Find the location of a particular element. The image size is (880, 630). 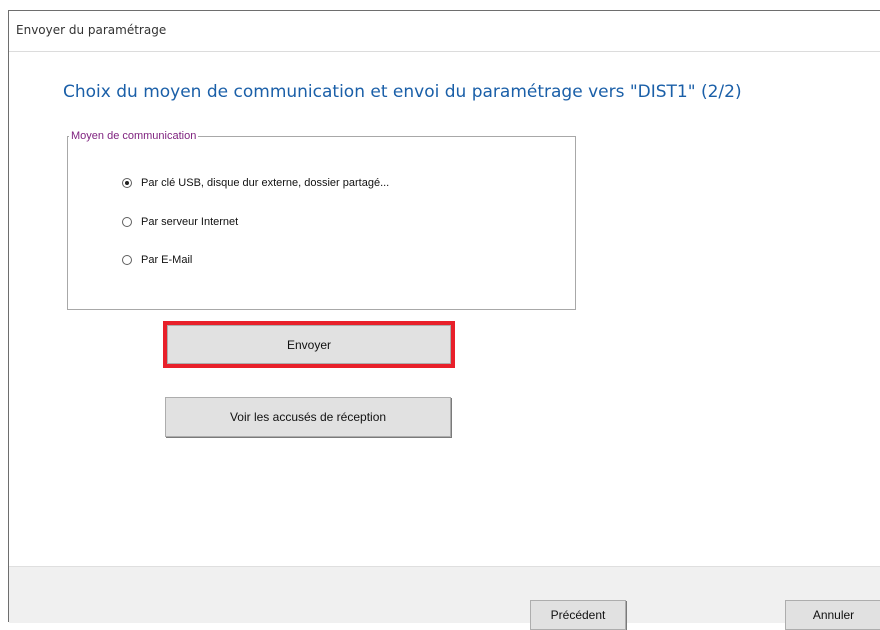

radio-option-internet-server: Par serveur Internet is located at coordinates (180, 222).